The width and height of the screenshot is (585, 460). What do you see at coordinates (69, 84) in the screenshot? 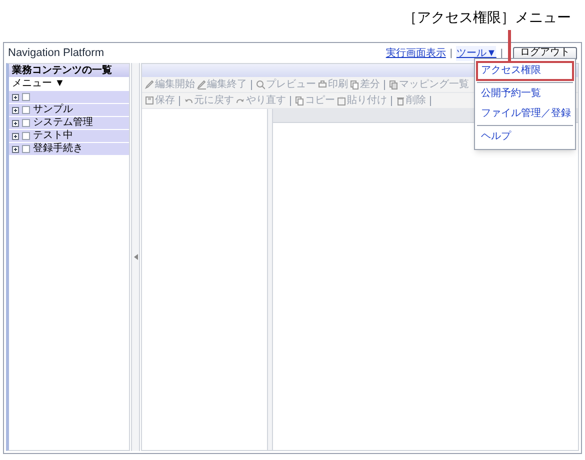
I see `menu-dropdown: メニュー ▼` at bounding box center [69, 84].